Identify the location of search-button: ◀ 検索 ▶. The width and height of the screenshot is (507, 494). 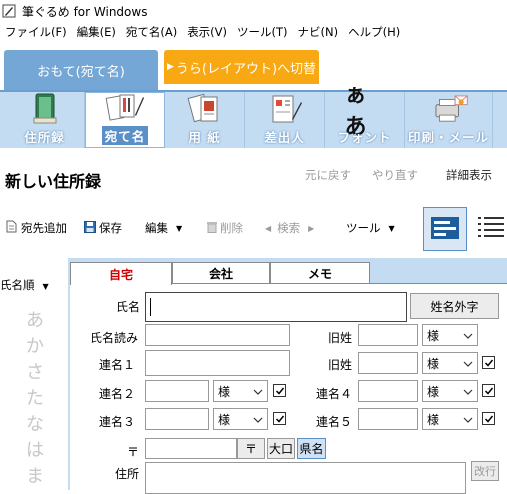
(289, 228).